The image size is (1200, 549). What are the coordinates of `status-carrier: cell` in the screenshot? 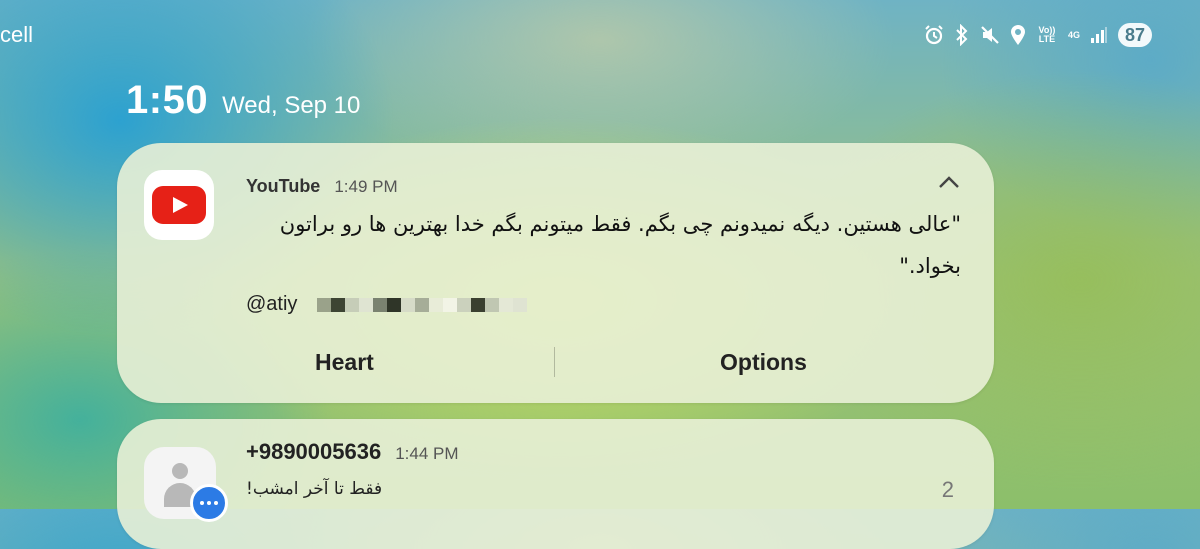 It's located at (17, 34).